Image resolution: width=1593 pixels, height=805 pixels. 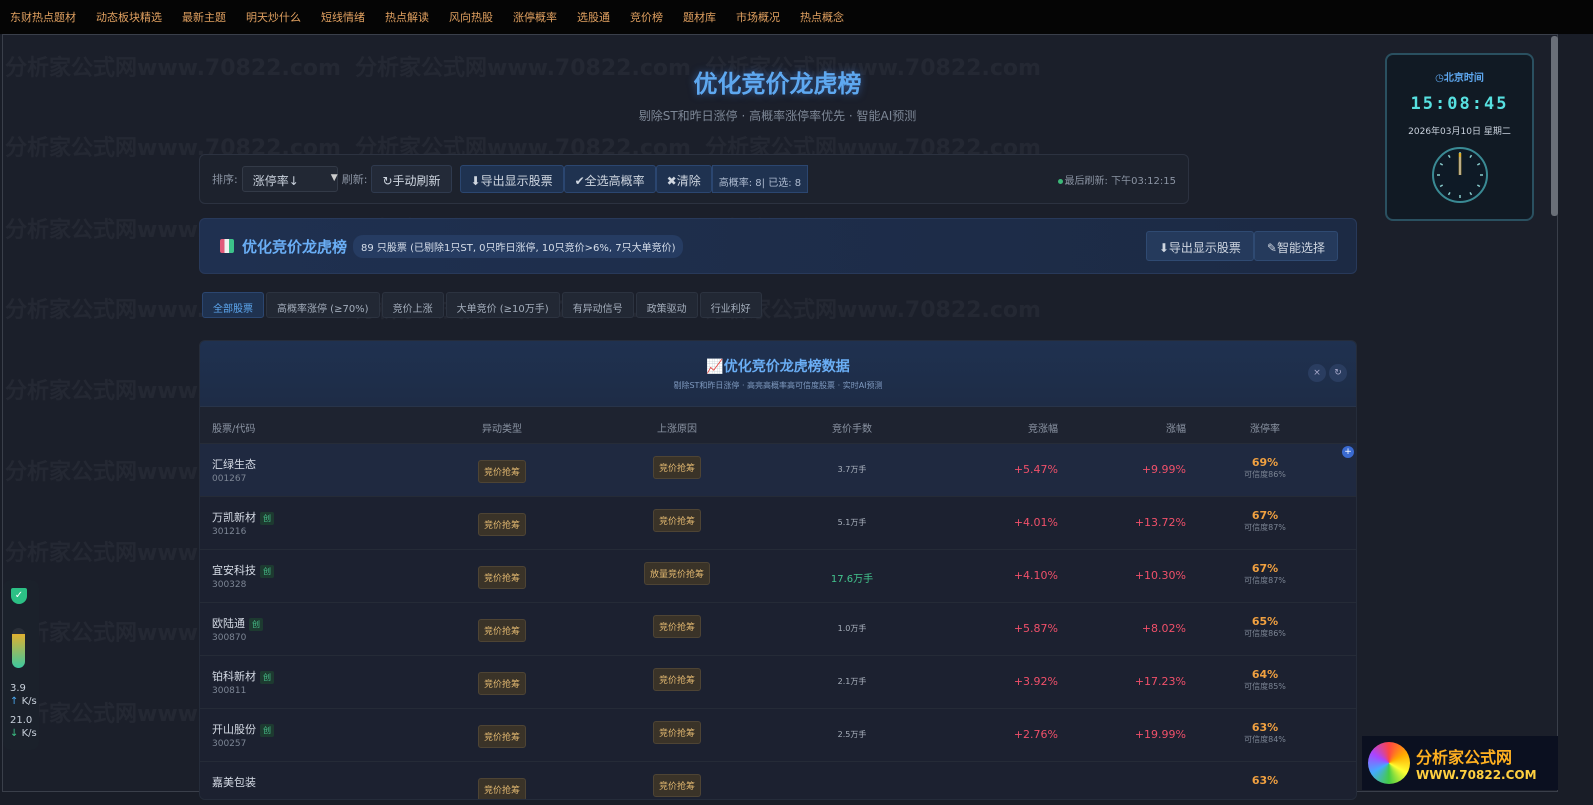 I want to click on rate-value: 67%, so click(x=1265, y=515).